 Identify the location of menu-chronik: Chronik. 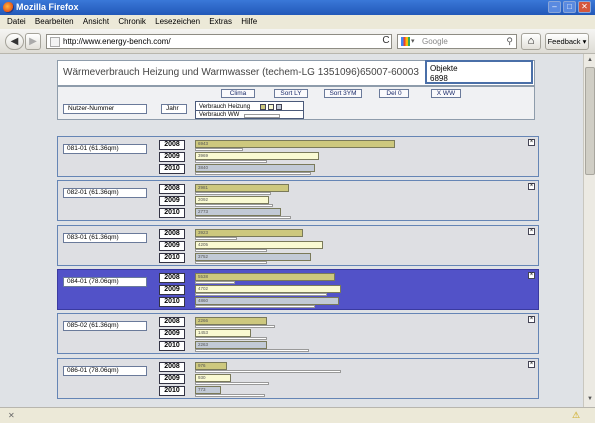
(132, 21).